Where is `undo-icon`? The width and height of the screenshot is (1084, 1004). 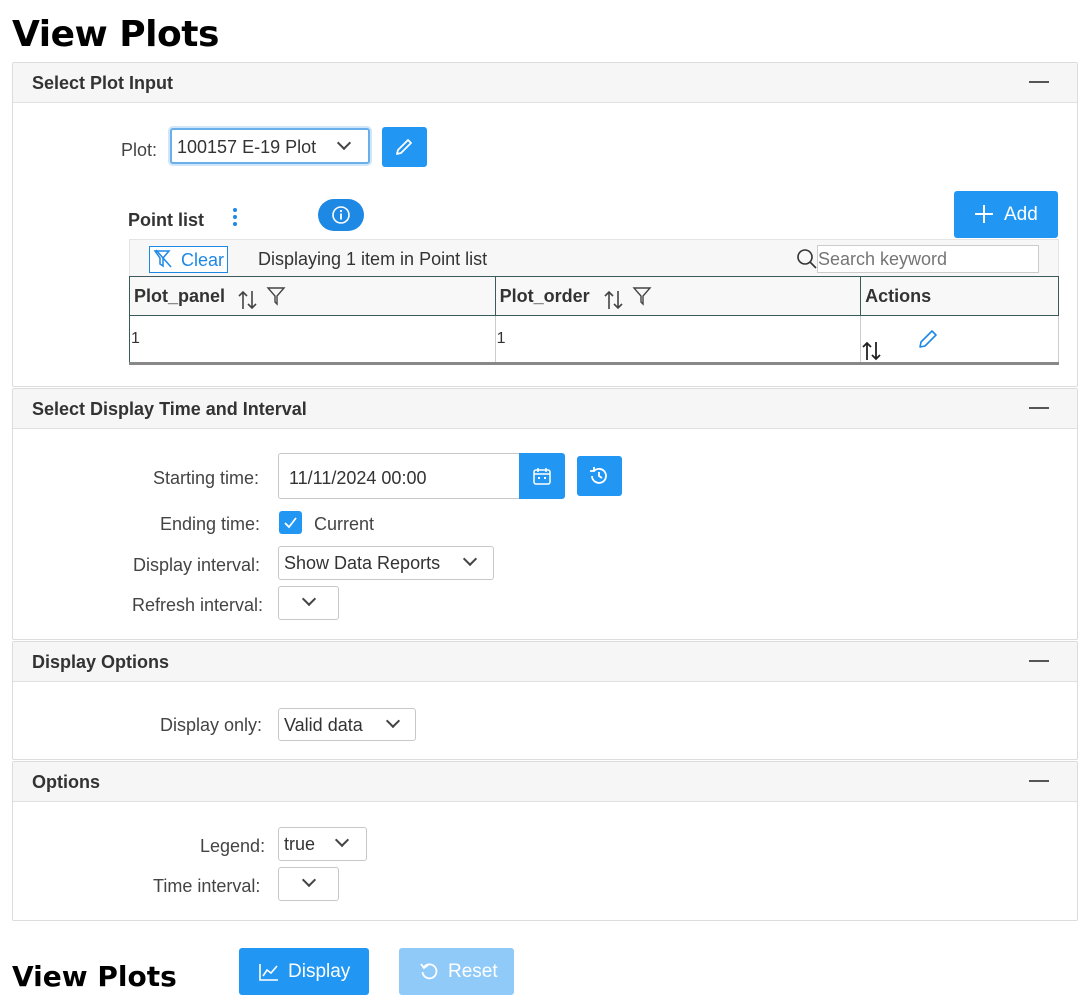
undo-icon is located at coordinates (429, 971).